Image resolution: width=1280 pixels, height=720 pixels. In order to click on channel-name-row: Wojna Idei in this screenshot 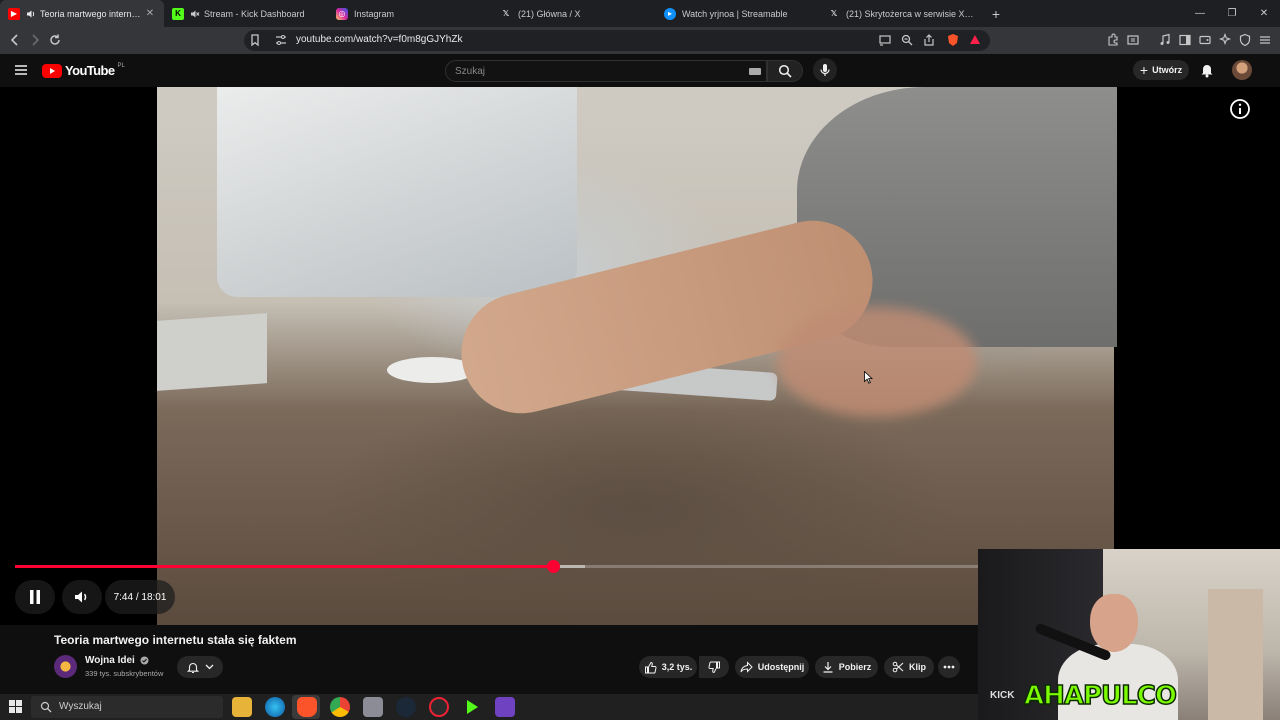, I will do `click(117, 660)`.